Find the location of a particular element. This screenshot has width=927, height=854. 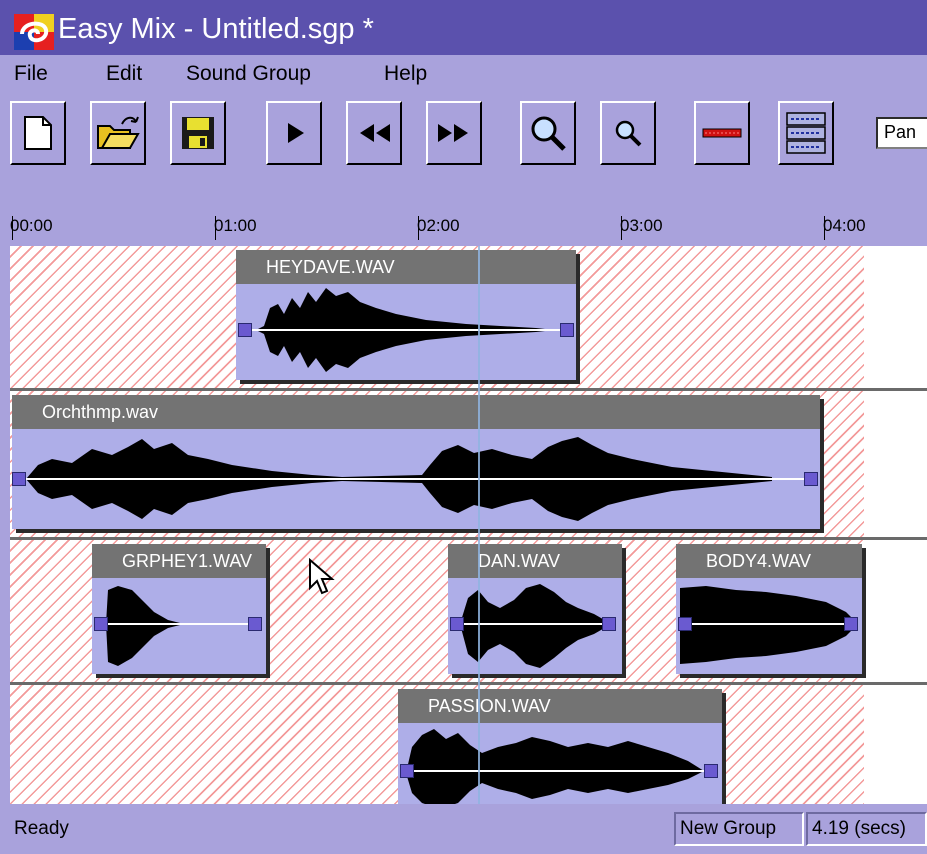

title-bar: Easy Mix - Untitled.sgp * is located at coordinates (463, 27).